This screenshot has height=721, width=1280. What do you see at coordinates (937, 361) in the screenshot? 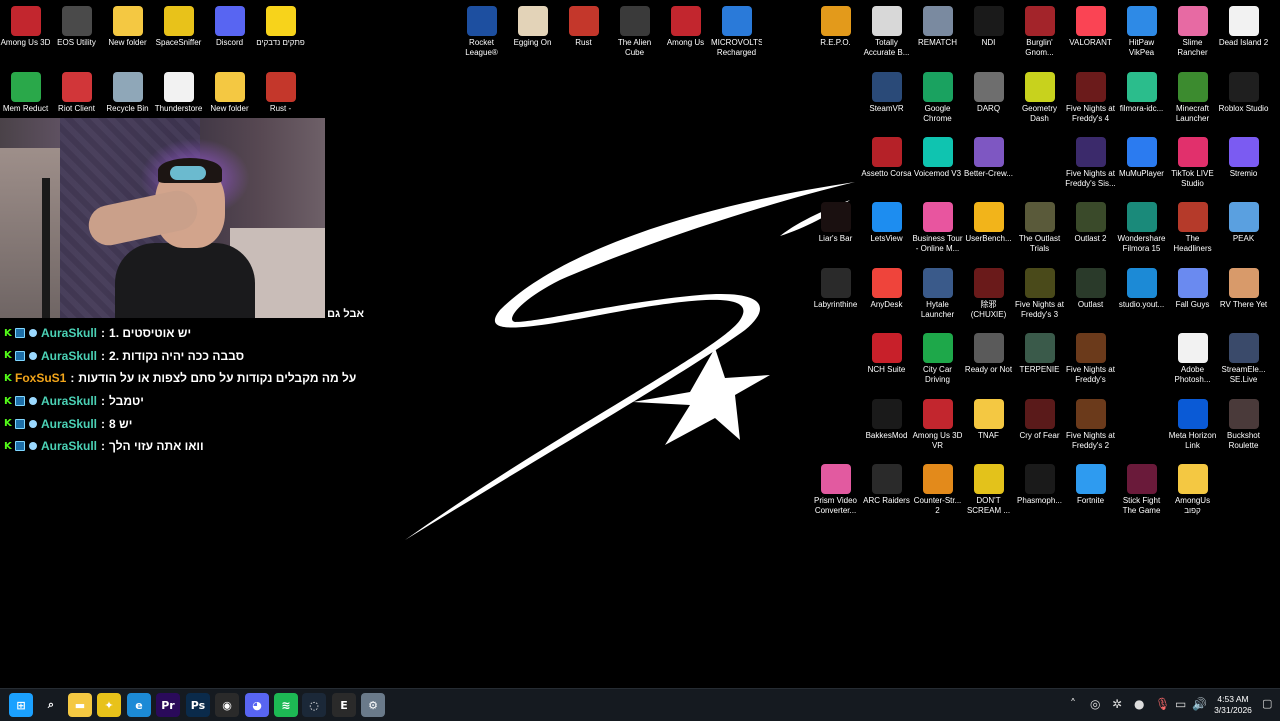
I see `desktop-icon-city-car-driving: City Car Driving` at bounding box center [937, 361].